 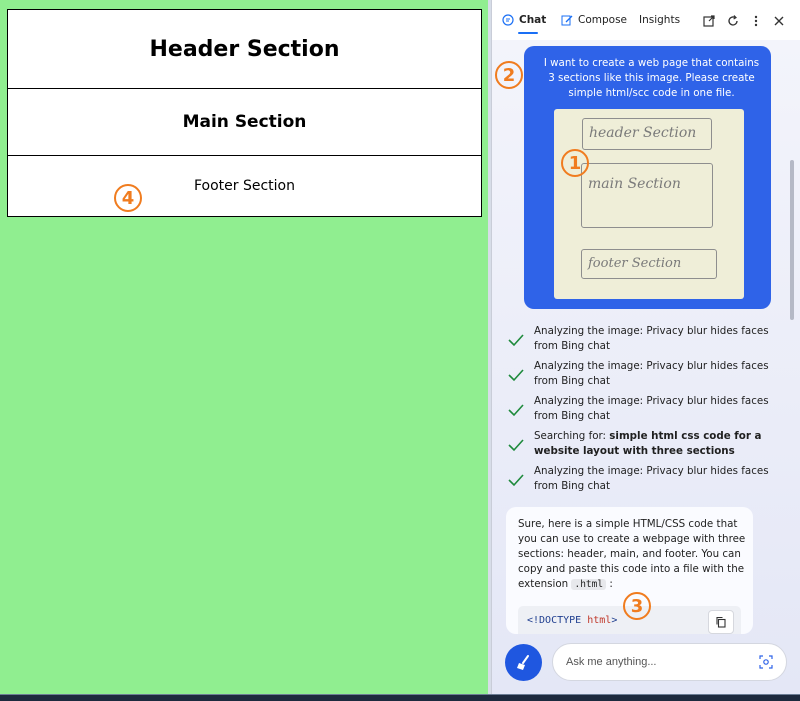 What do you see at coordinates (792, 240) in the screenshot?
I see `scrollbar-thumb` at bounding box center [792, 240].